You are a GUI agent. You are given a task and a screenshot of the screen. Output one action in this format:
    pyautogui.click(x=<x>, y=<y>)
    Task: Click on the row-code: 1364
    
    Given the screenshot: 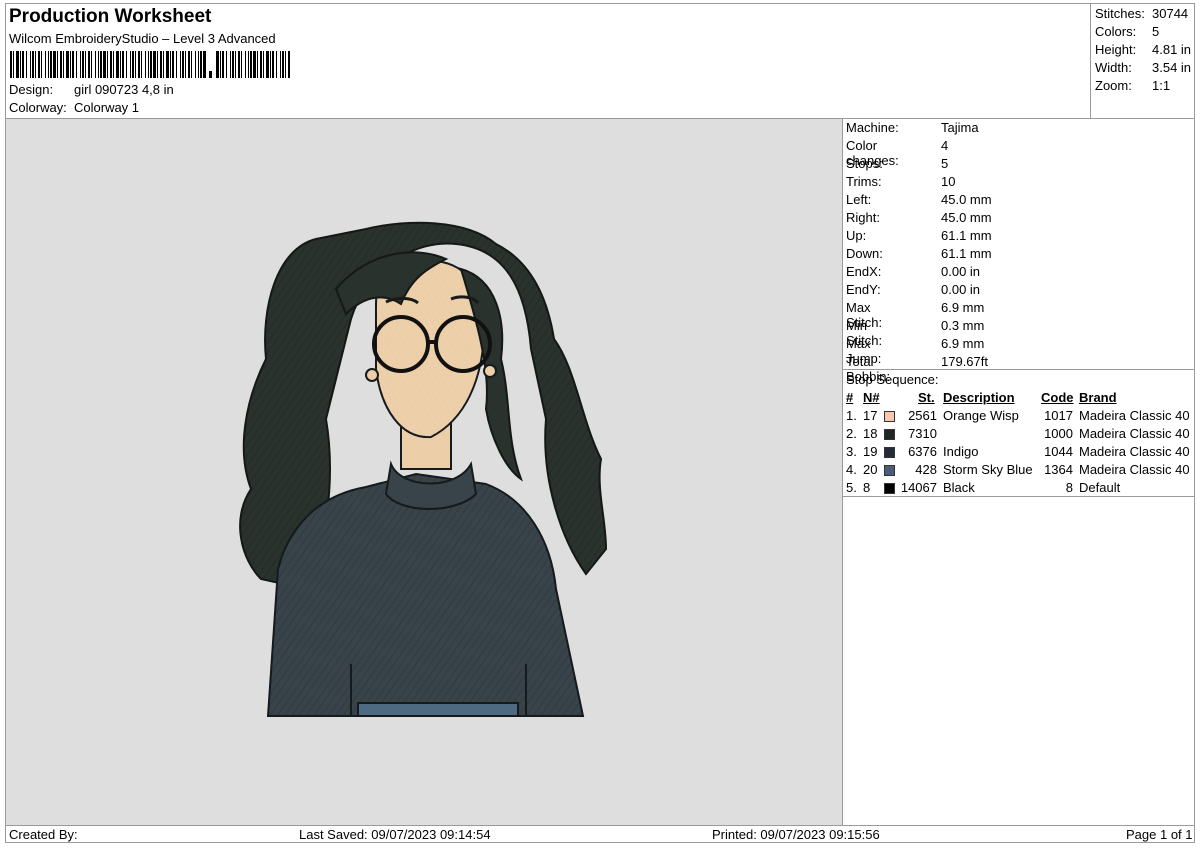 What is the action you would take?
    pyautogui.click(x=1058, y=469)
    